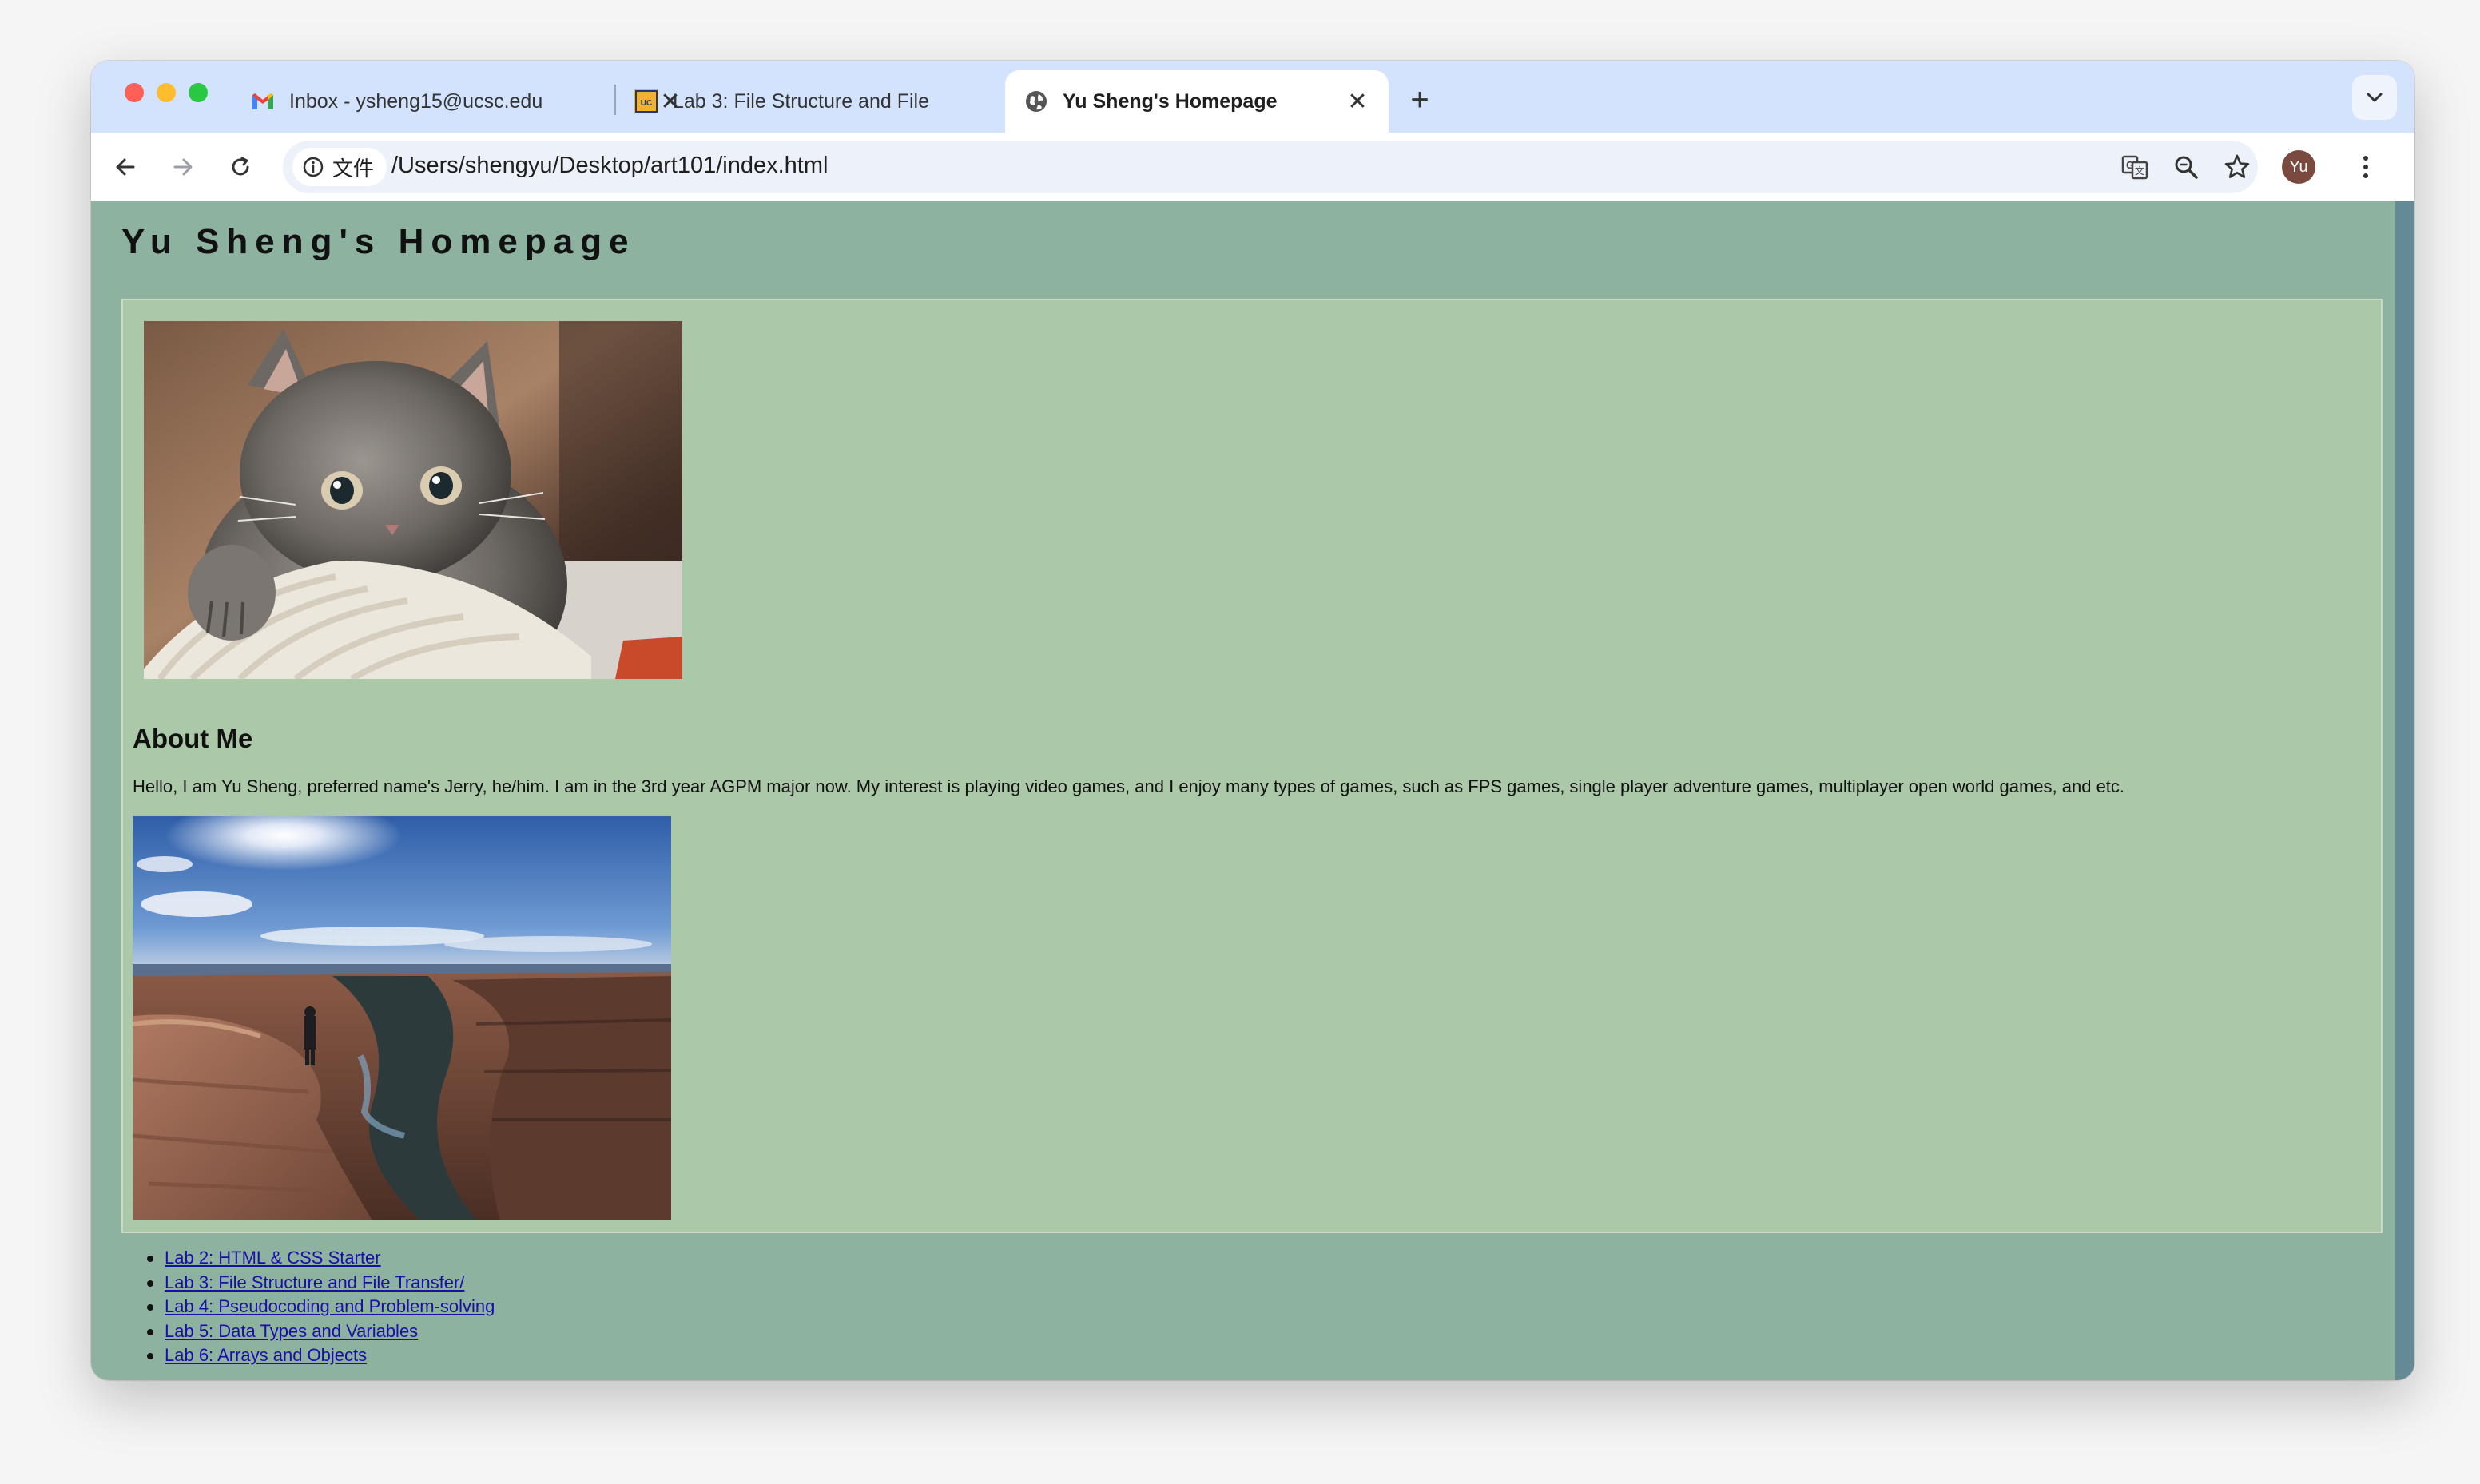 The image size is (2480, 1484). I want to click on tab-title: Inbox - ysheng15@ucsc.edu, so click(416, 101).